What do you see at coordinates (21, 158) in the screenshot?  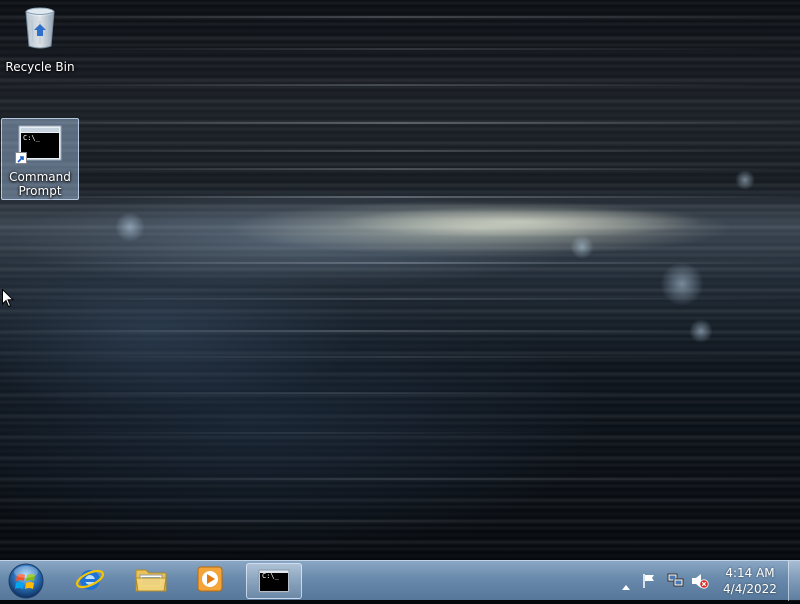 I see `shortcut-arrow-icon` at bounding box center [21, 158].